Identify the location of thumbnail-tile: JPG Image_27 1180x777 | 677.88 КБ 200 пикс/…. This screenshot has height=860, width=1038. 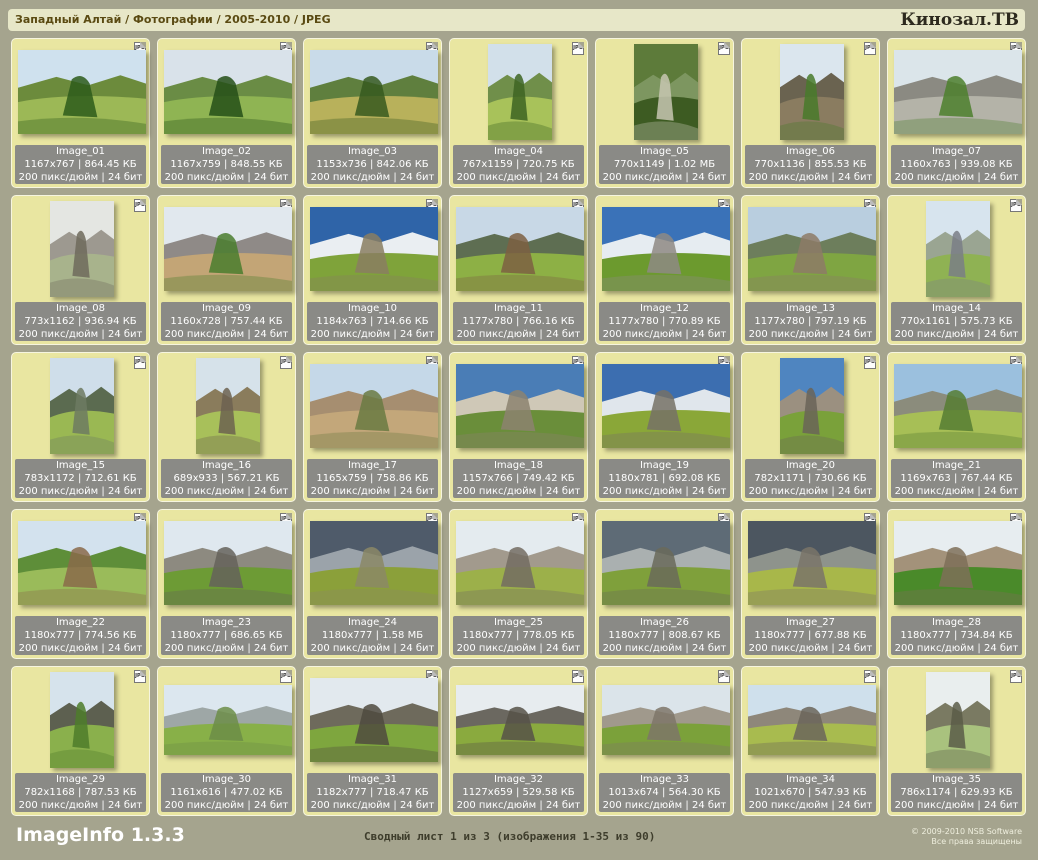
(810, 584).